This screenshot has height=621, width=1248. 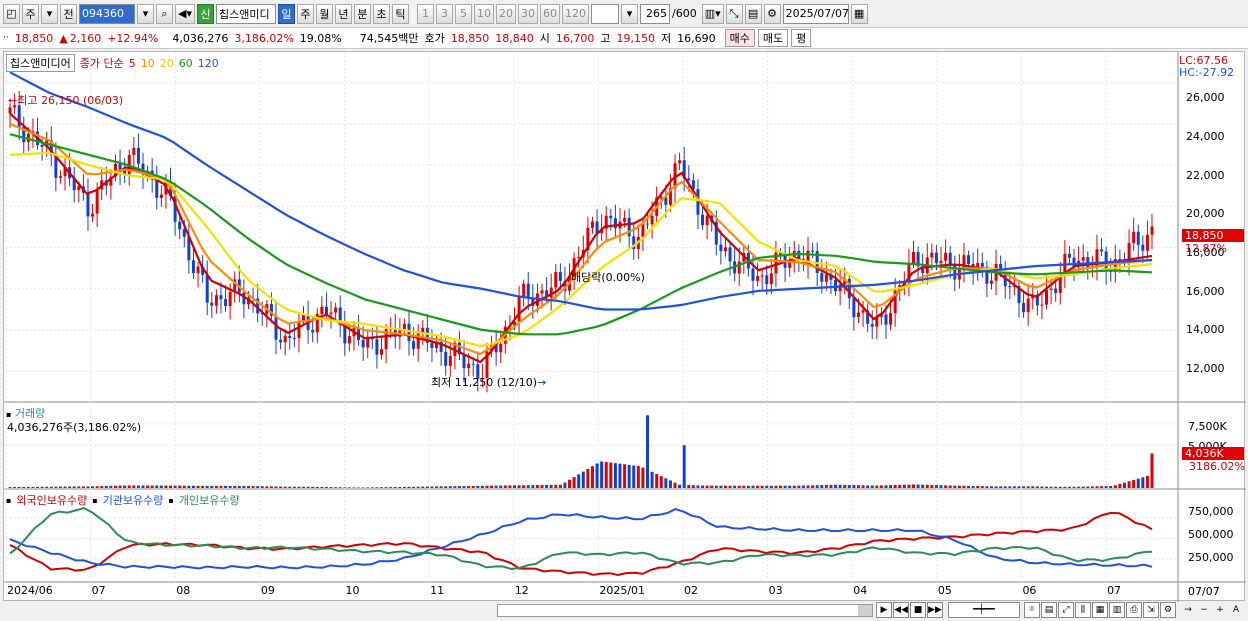 I want to click on period-day-button: 일, so click(x=286, y=13).